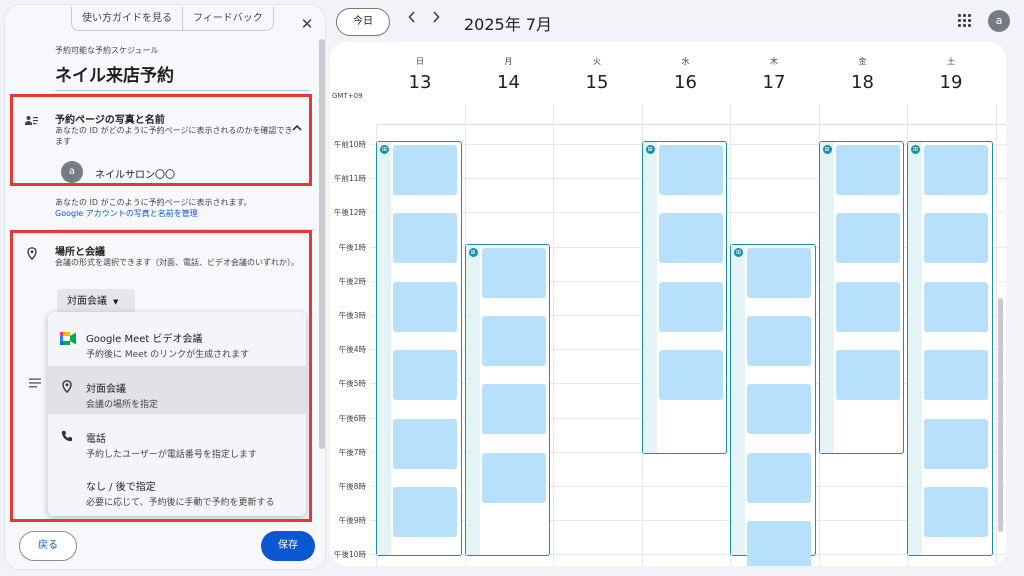  What do you see at coordinates (48, 546) in the screenshot?
I see `back-button: 戻る` at bounding box center [48, 546].